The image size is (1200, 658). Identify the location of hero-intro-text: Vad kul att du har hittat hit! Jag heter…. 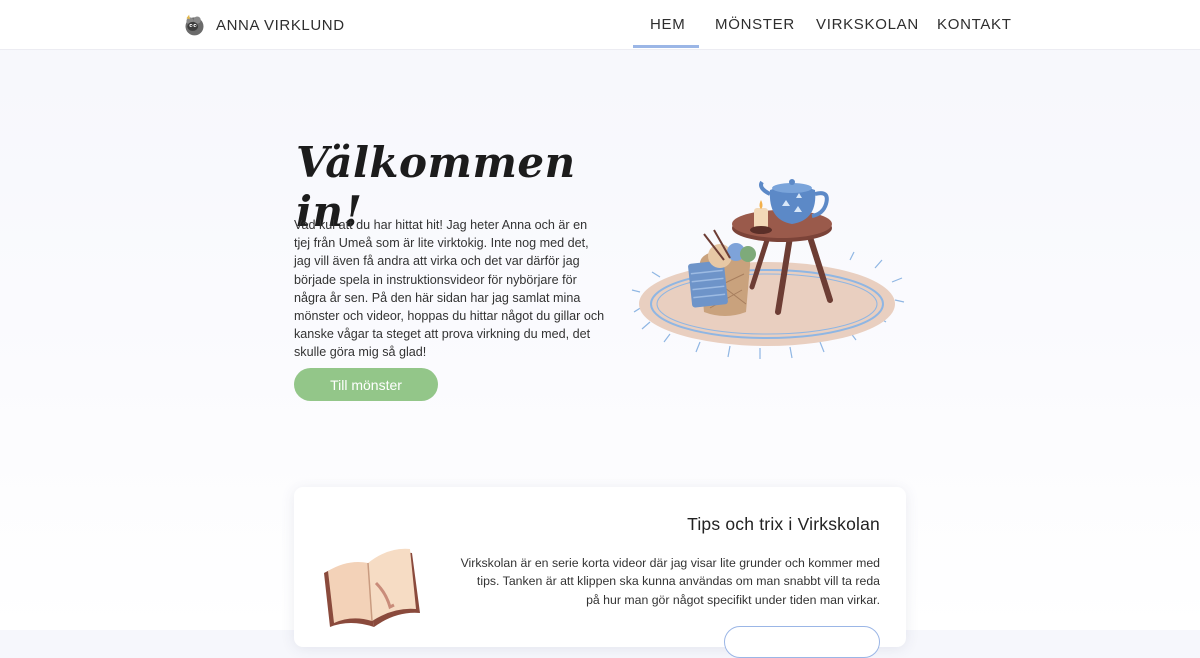
(449, 289).